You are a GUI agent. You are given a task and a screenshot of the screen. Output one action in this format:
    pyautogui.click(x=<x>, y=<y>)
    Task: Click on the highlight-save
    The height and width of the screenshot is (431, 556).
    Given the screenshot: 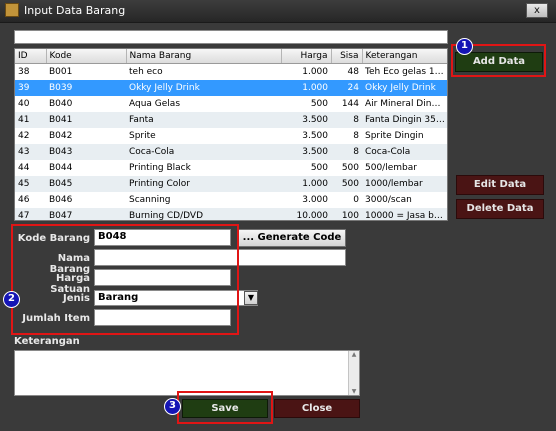 What is the action you would take?
    pyautogui.click(x=225, y=407)
    